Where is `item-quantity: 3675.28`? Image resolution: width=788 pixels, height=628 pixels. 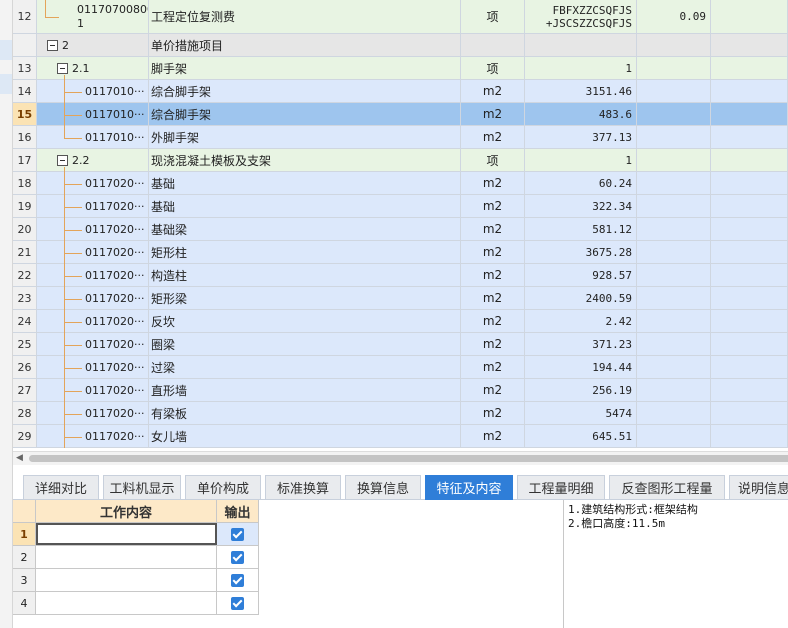
item-quantity: 3675.28 is located at coordinates (581, 252).